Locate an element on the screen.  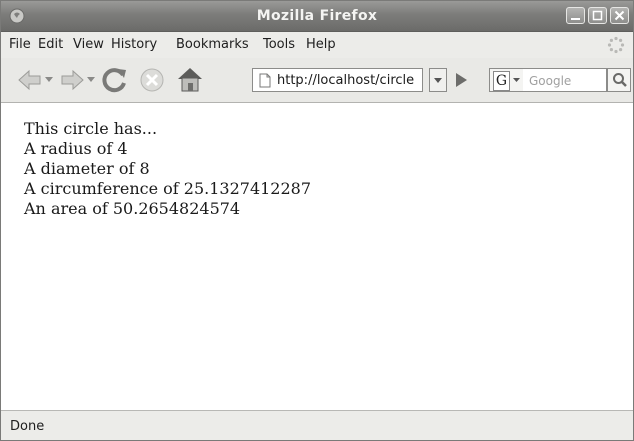
status-text: Done is located at coordinates (27, 426).